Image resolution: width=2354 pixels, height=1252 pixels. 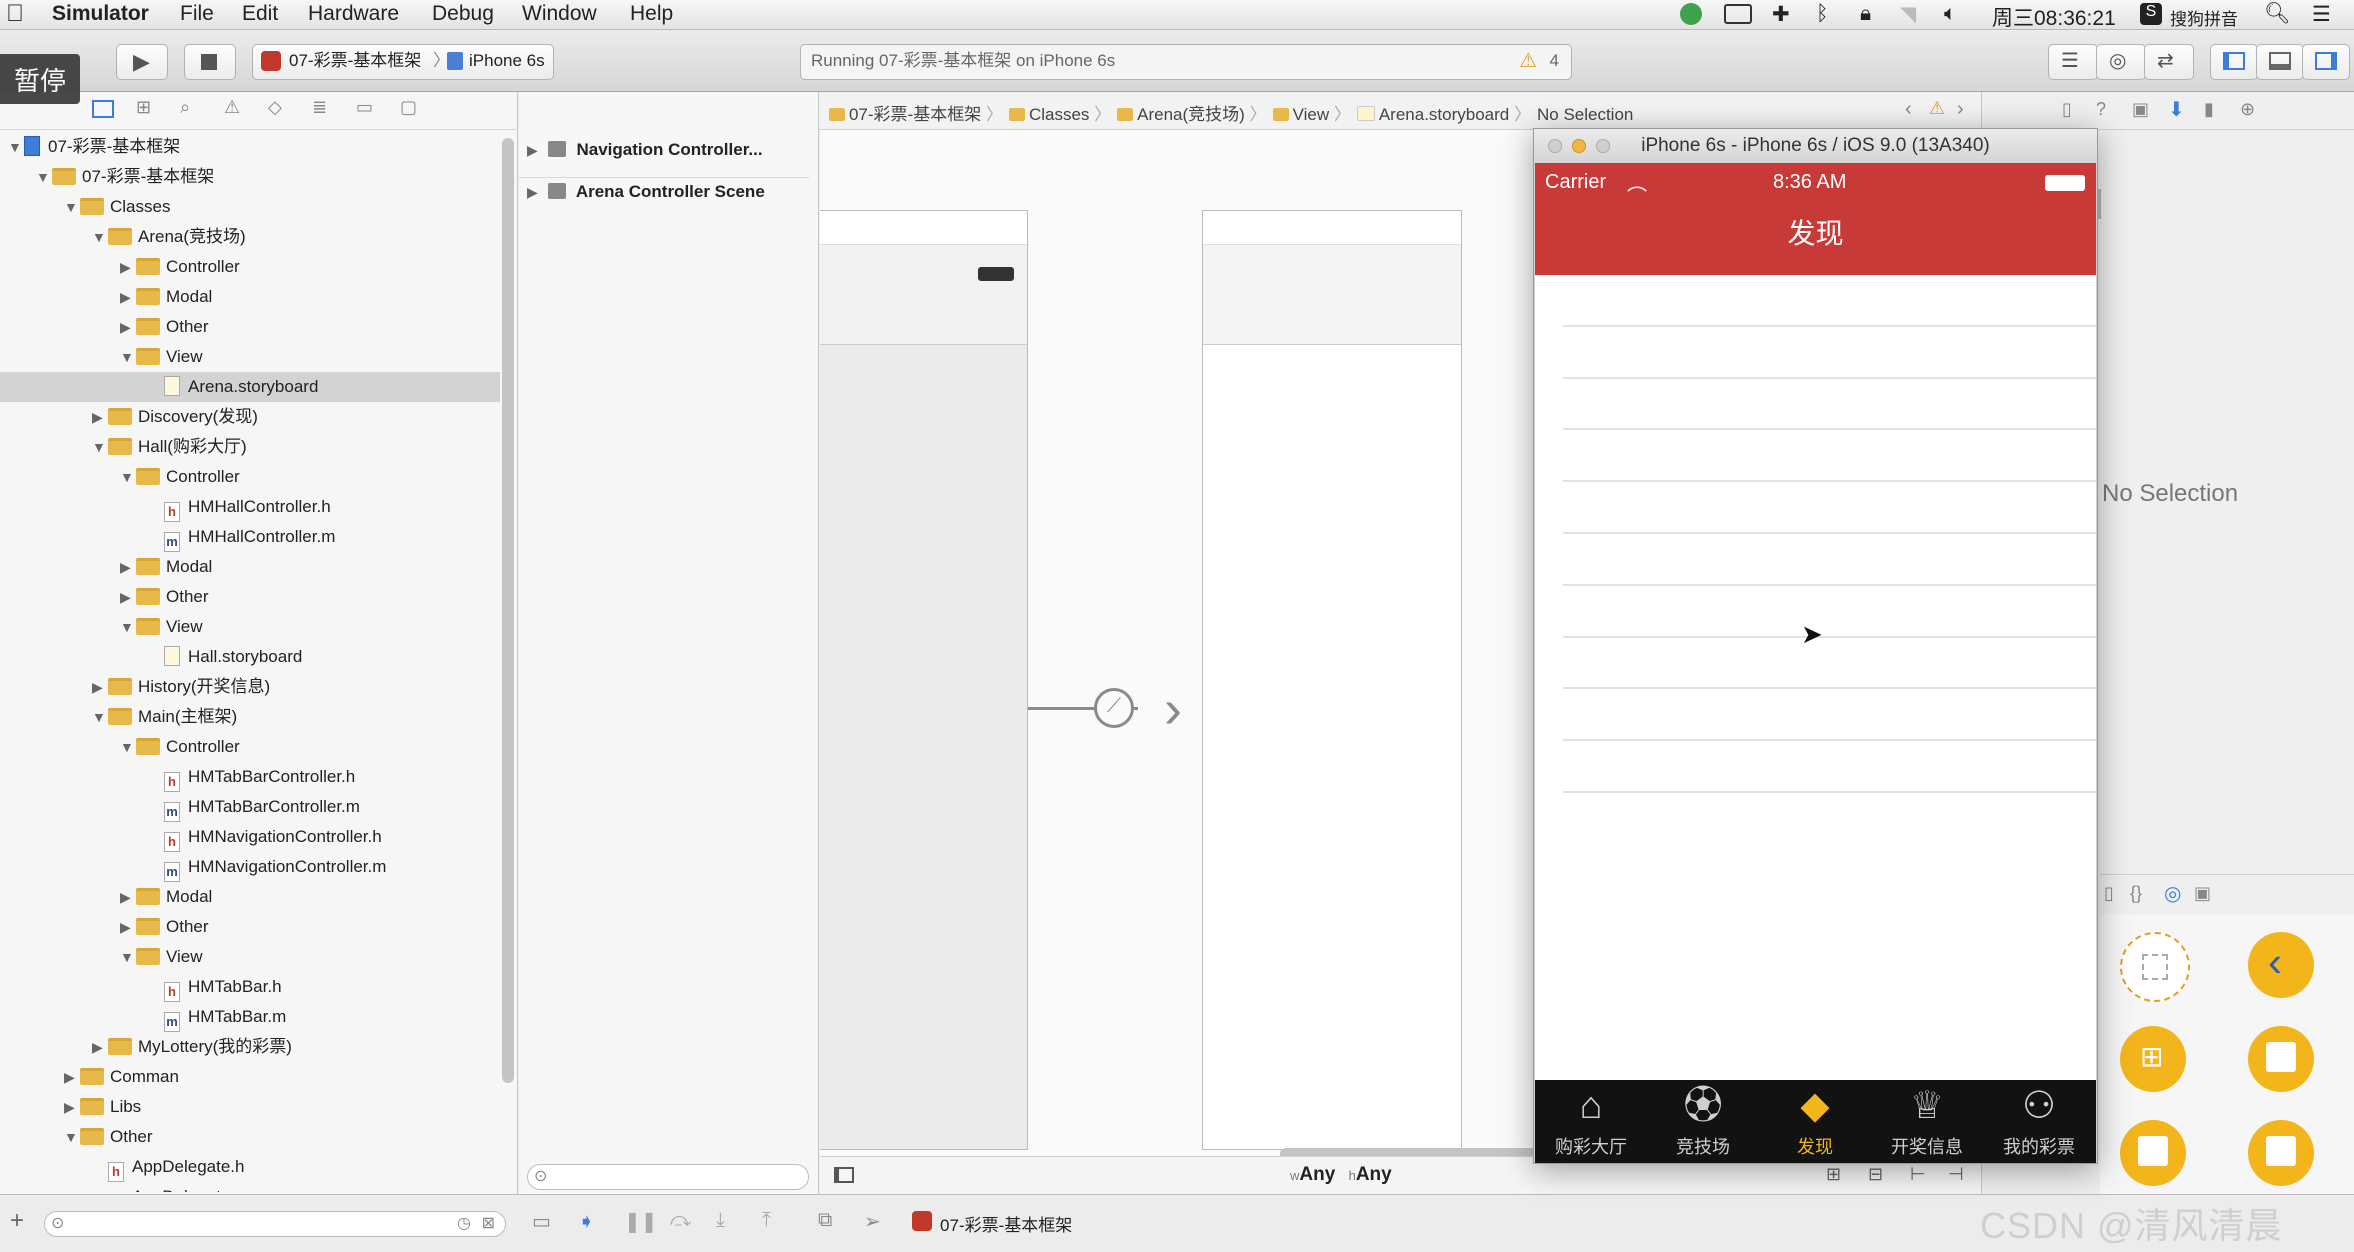 What do you see at coordinates (2234, 62) in the screenshot?
I see `toggle-navigator-button` at bounding box center [2234, 62].